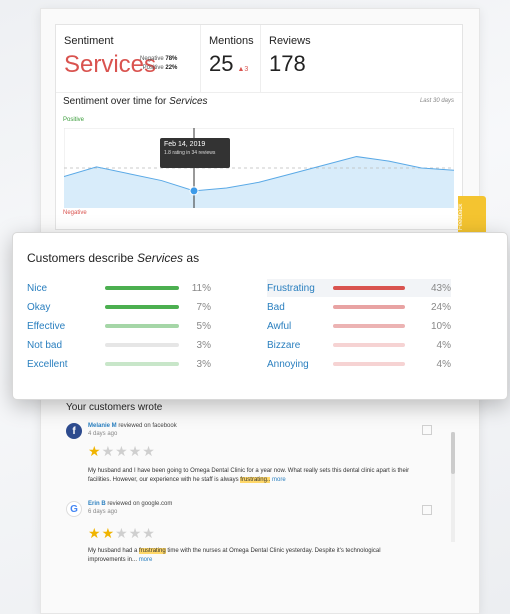 The image size is (510, 614). I want to click on describe-word: Awful, so click(298, 326).